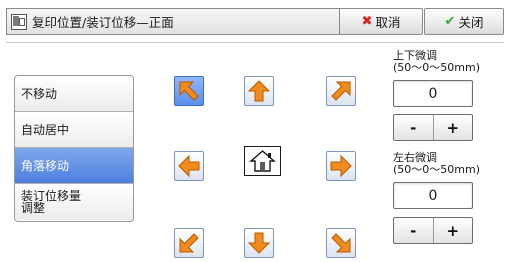 Image resolution: width=508 pixels, height=262 pixels. Describe the element at coordinates (19, 21) in the screenshot. I see `copy-position-icon` at that location.